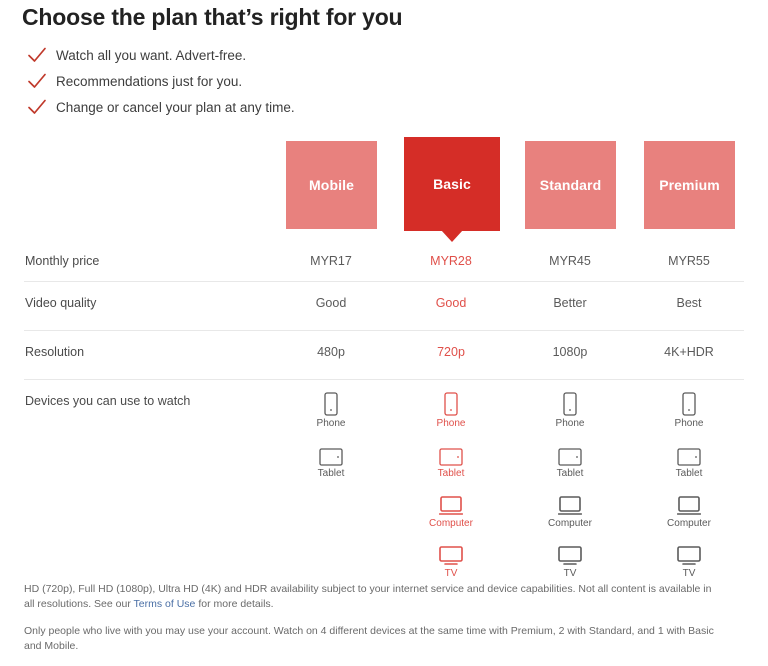  I want to click on list-item-label: Watch all you want. Advert-free., so click(151, 55).